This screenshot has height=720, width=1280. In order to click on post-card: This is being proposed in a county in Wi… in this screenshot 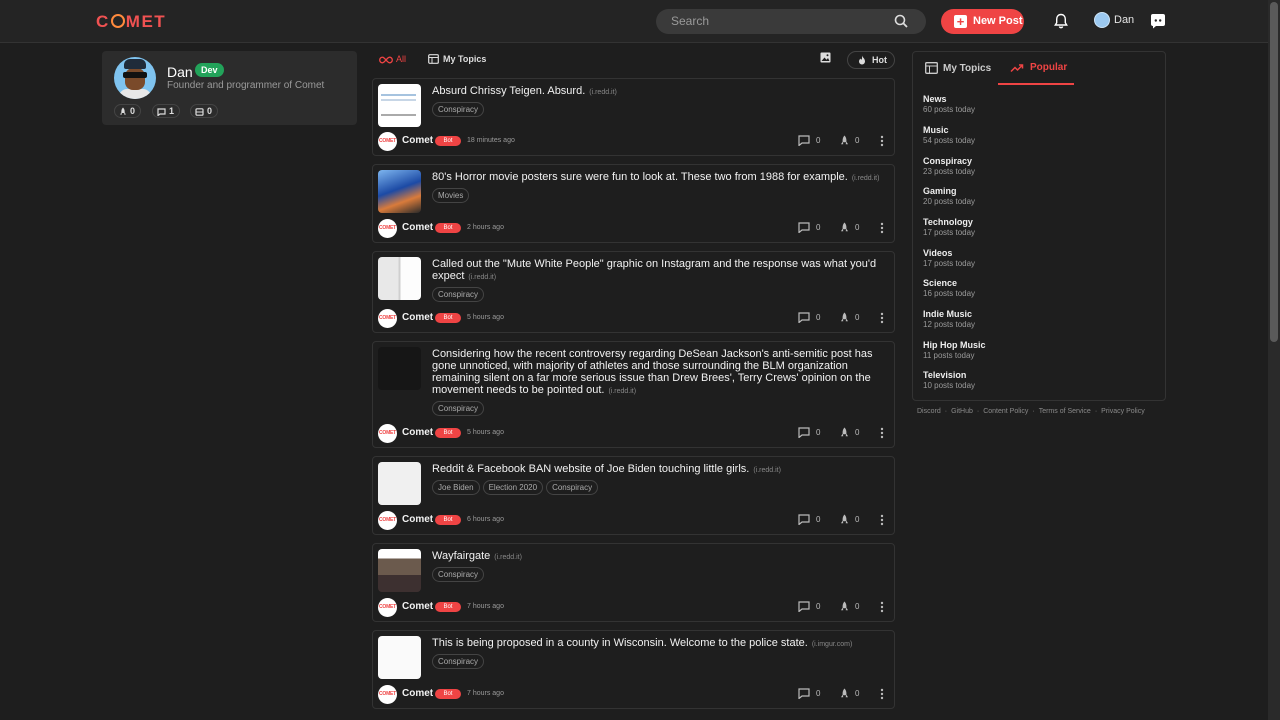, I will do `click(633, 669)`.